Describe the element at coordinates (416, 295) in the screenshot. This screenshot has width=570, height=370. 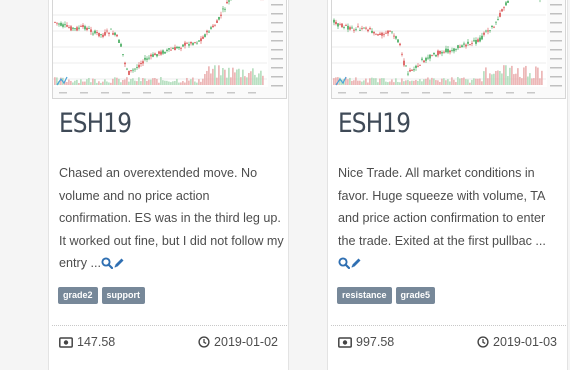
I see `tag-badge: grade5` at that location.